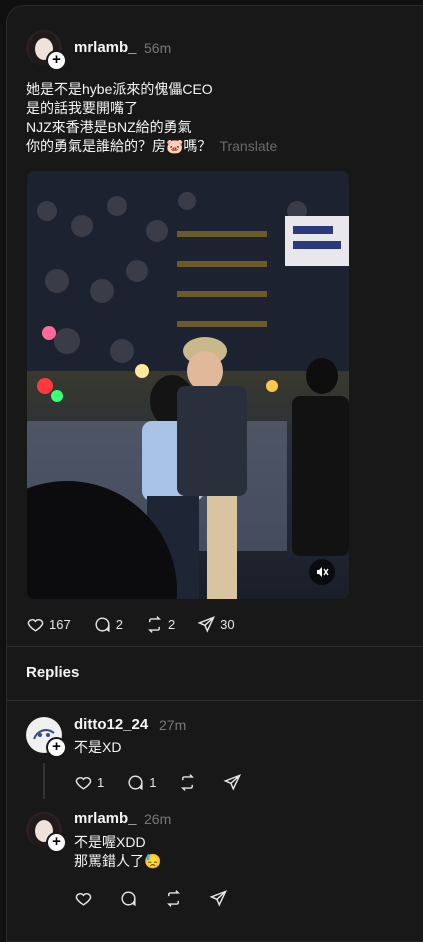 The width and height of the screenshot is (423, 942). I want to click on post-username: mrlamb_, so click(105, 47).